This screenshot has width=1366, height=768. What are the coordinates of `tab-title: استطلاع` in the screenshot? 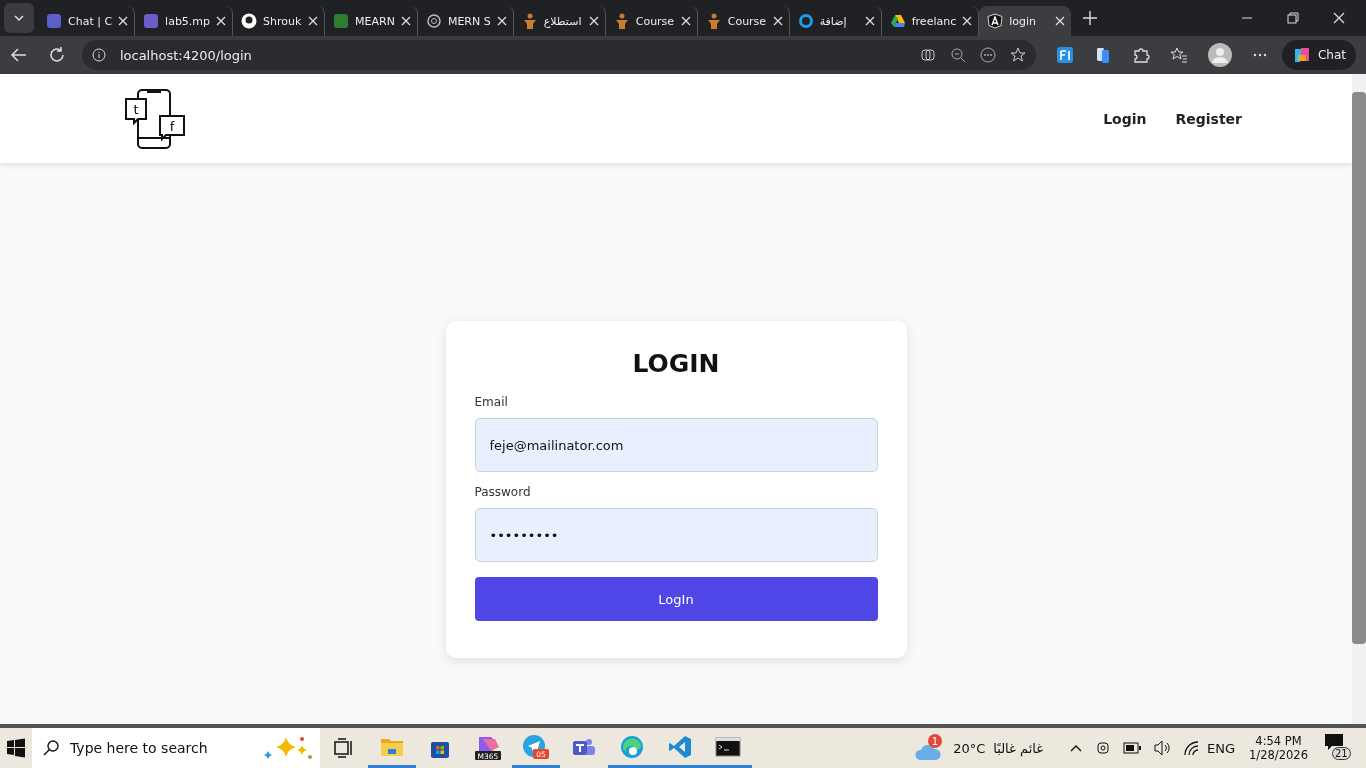 It's located at (563, 21).